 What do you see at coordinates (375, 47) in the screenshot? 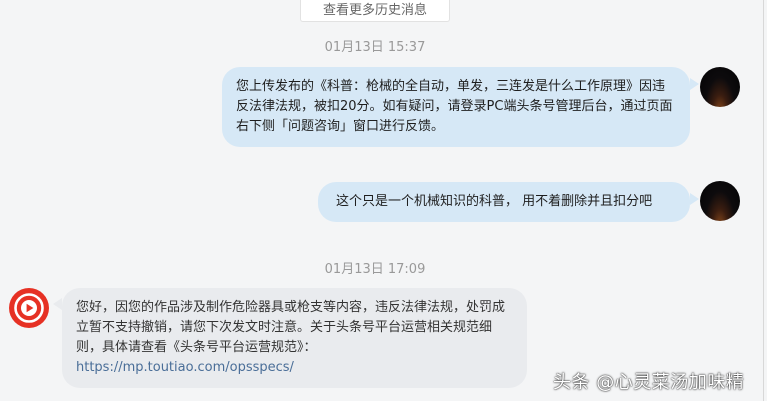
I see `timestamp: 01月13日 15:37` at bounding box center [375, 47].